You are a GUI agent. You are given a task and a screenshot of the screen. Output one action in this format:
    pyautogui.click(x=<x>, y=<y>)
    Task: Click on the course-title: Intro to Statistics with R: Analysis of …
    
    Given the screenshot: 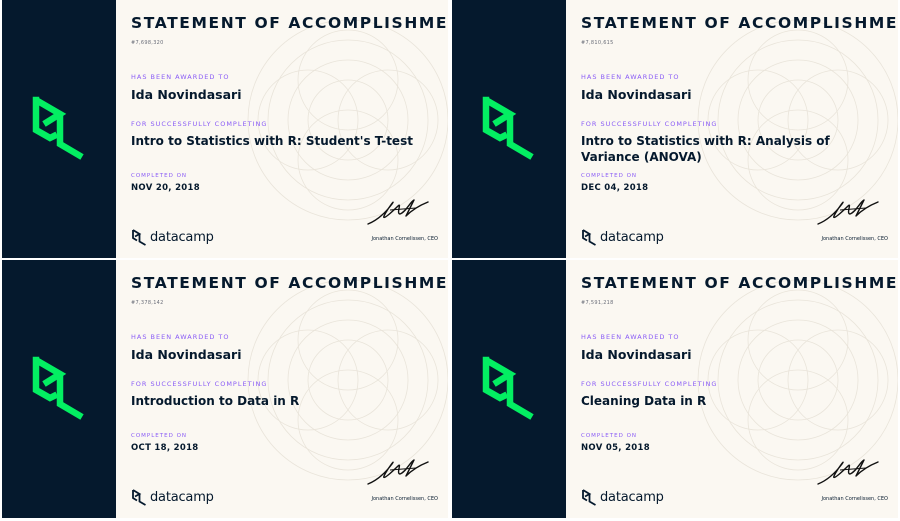 What is the action you would take?
    pyautogui.click(x=705, y=149)
    